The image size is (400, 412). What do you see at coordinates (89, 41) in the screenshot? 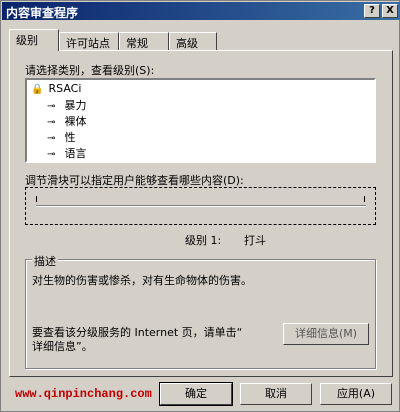
I see `tab-approved-sites: 许可站点` at bounding box center [89, 41].